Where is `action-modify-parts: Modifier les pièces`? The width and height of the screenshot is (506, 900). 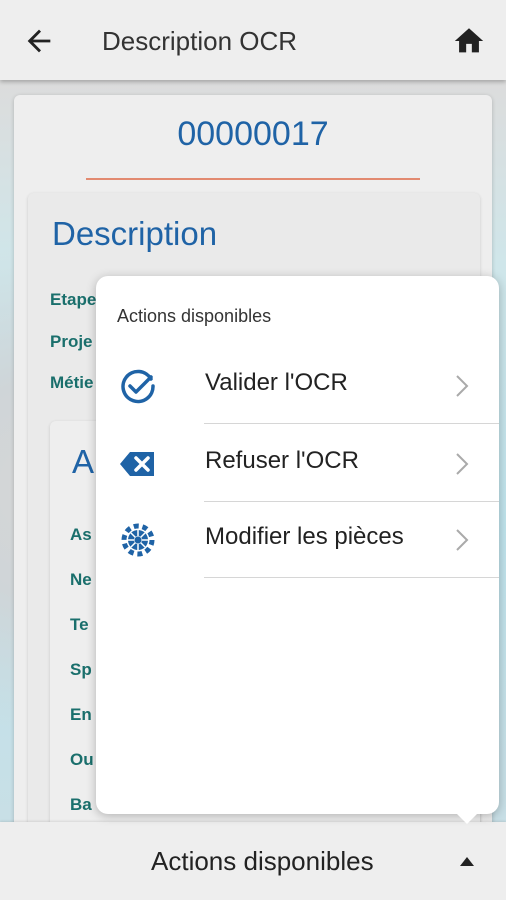 action-modify-parts: Modifier les pièces is located at coordinates (297, 540).